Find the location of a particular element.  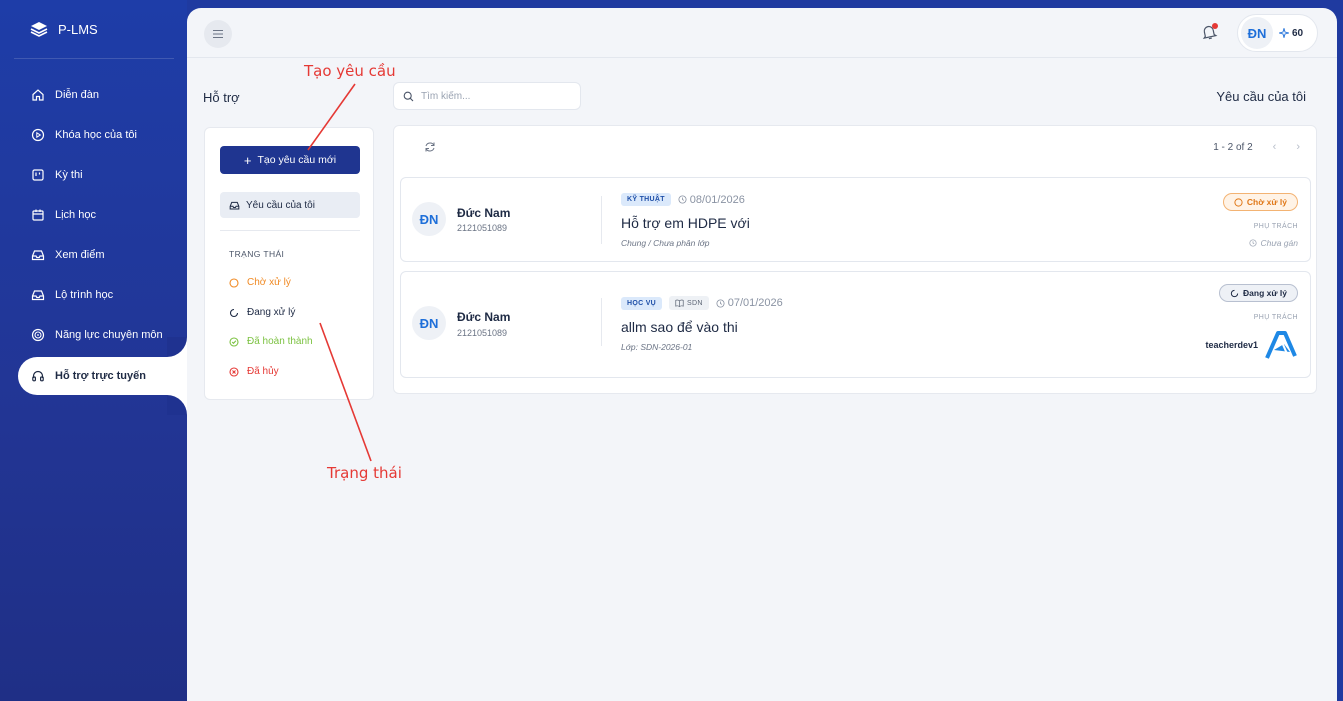

status-label: Đang xử lý is located at coordinates (271, 312).